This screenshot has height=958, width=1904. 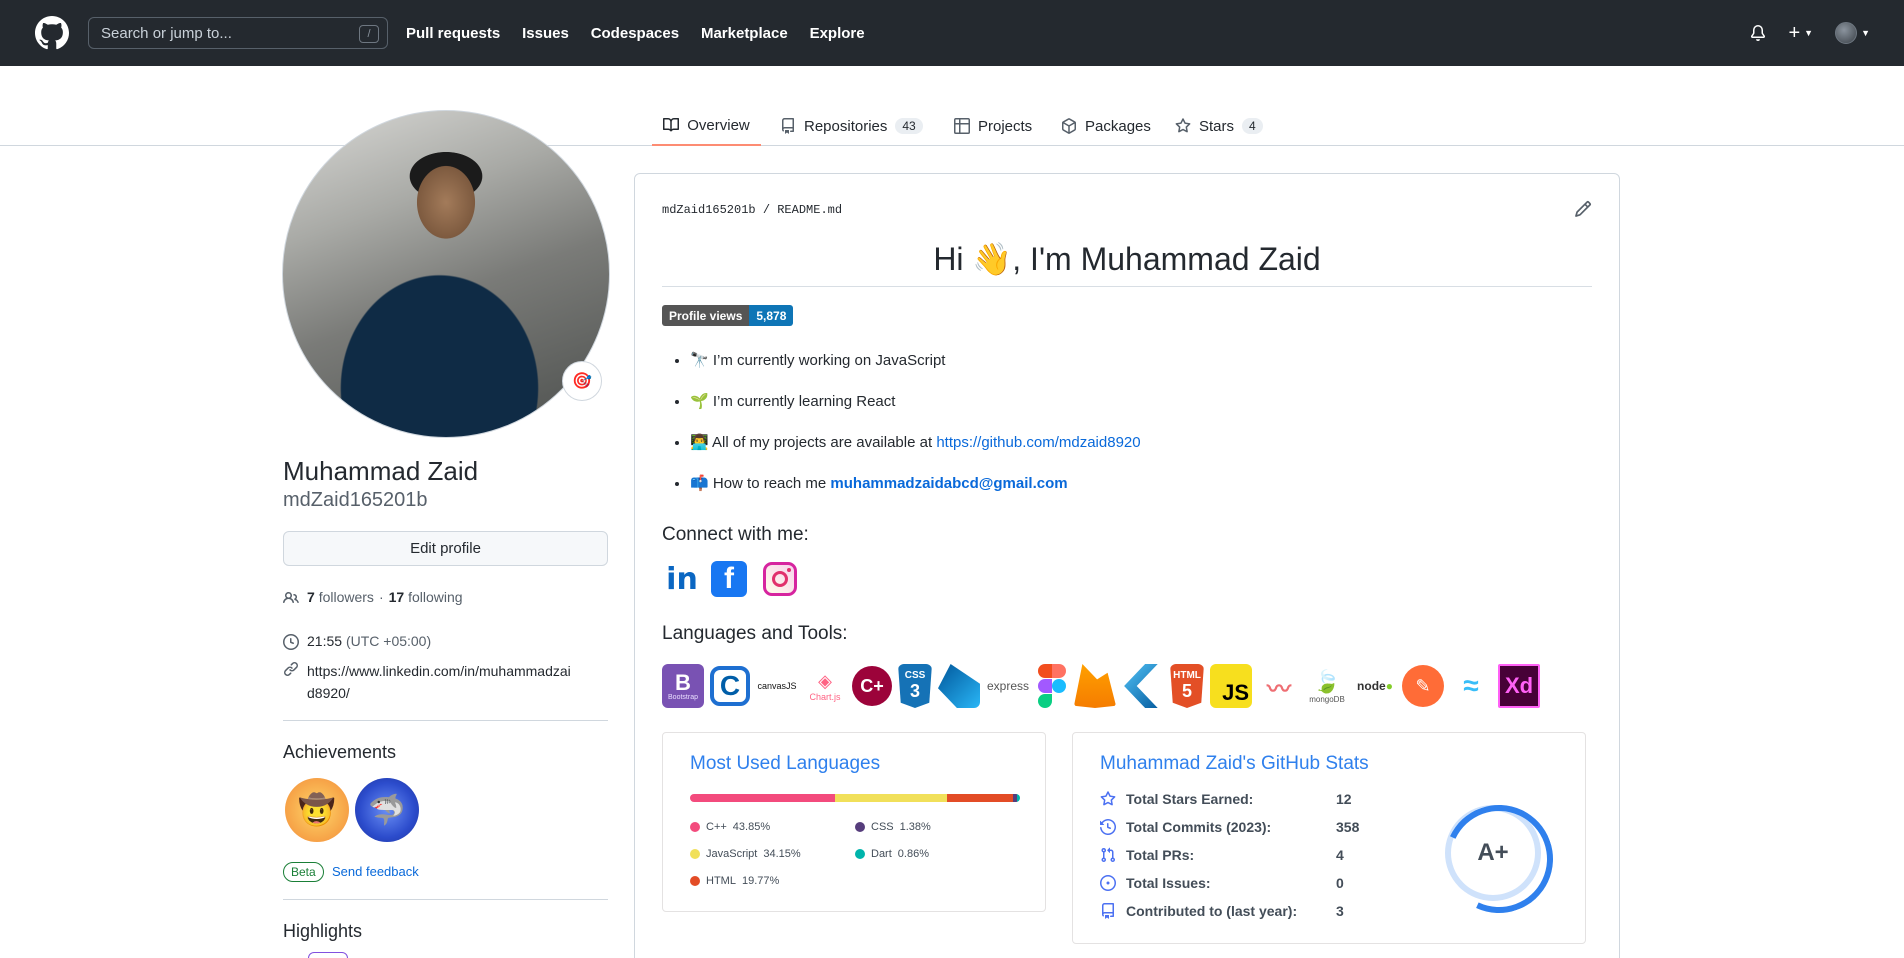 What do you see at coordinates (445, 548) in the screenshot?
I see `edit-profile-button: Edit profile` at bounding box center [445, 548].